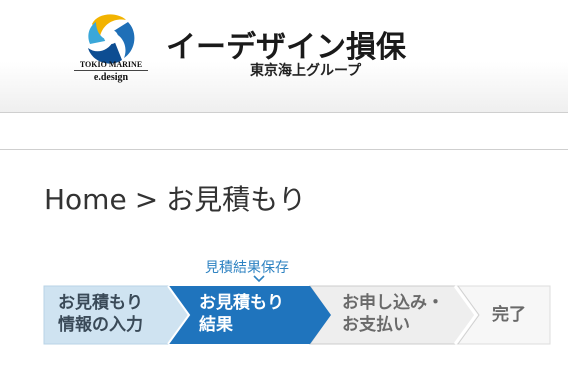 The height and width of the screenshot is (382, 568). Describe the element at coordinates (85, 199) in the screenshot. I see `breadcrumb-home: Home` at that location.